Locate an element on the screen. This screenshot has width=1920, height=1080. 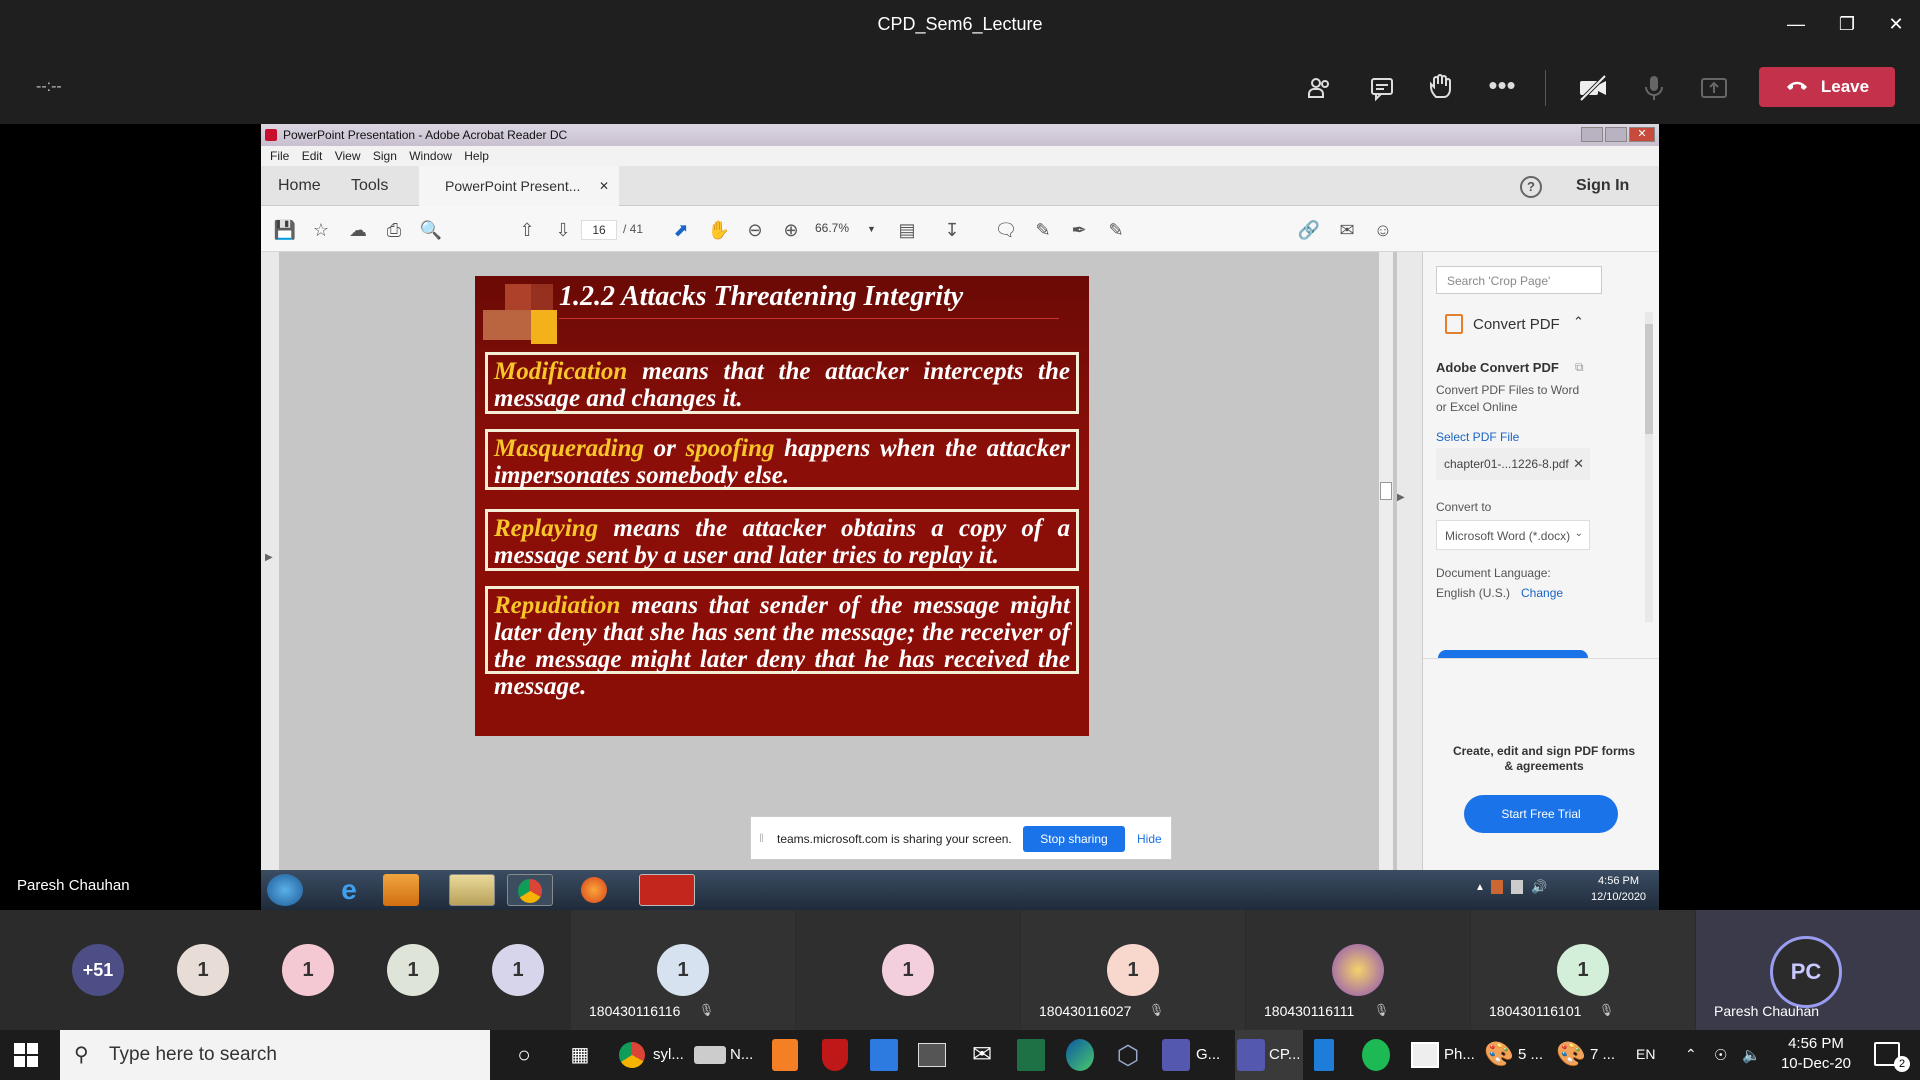
page-fit-icon: ▤ is located at coordinates (907, 230).